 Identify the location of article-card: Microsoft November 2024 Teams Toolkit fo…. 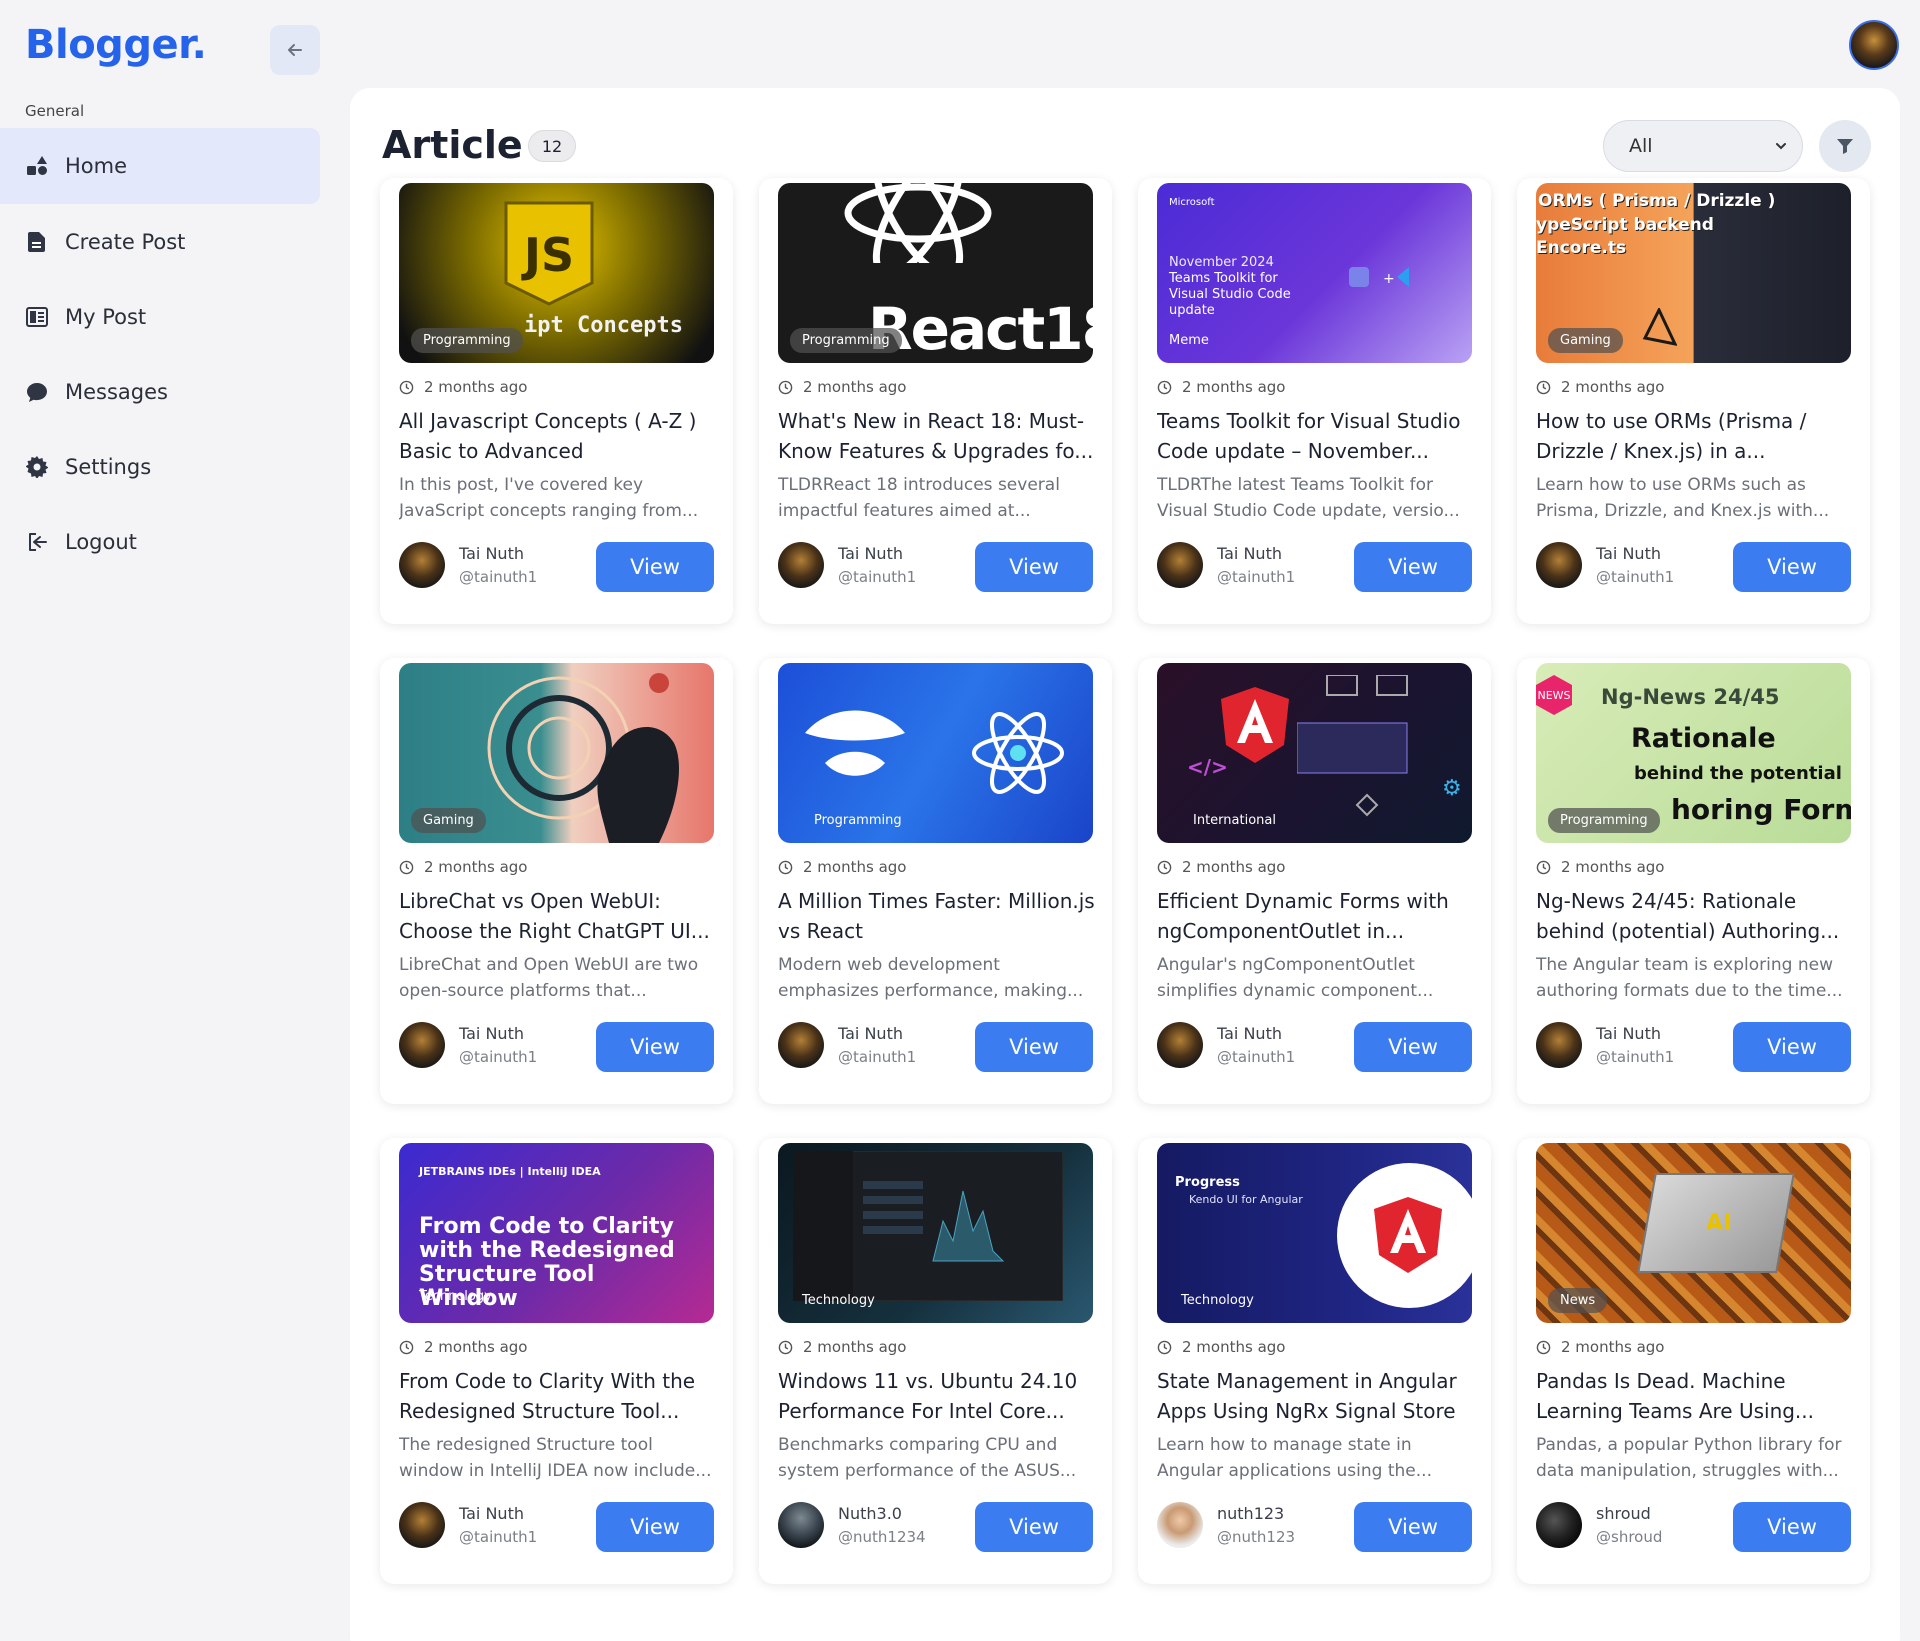
(1314, 401).